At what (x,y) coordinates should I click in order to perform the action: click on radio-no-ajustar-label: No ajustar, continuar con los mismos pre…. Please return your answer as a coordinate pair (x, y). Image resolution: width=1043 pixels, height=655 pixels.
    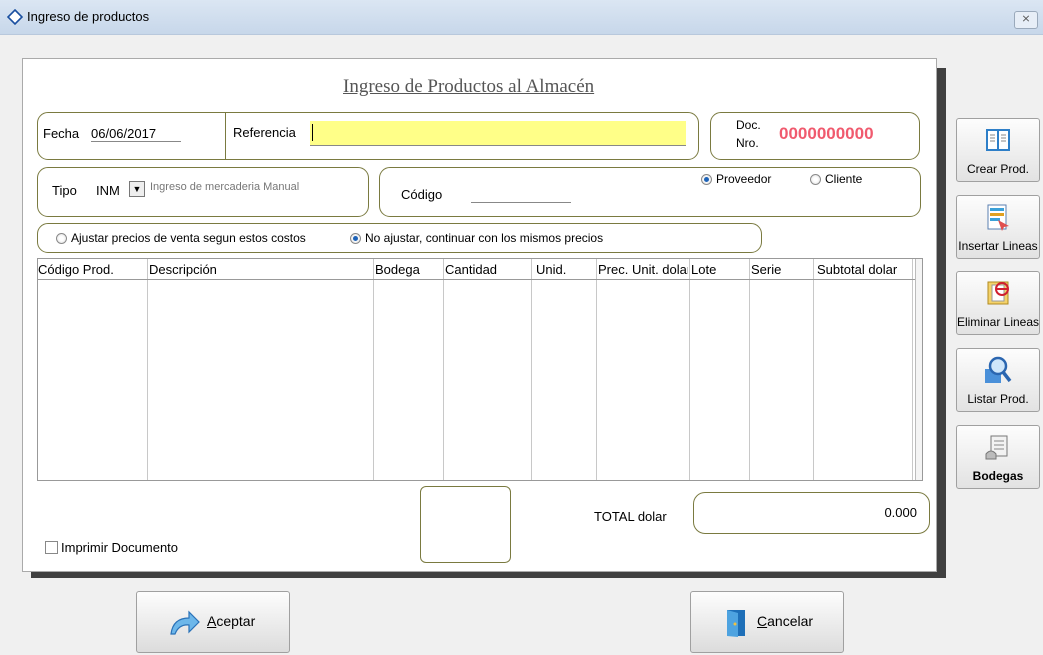
    Looking at the image, I should click on (484, 238).